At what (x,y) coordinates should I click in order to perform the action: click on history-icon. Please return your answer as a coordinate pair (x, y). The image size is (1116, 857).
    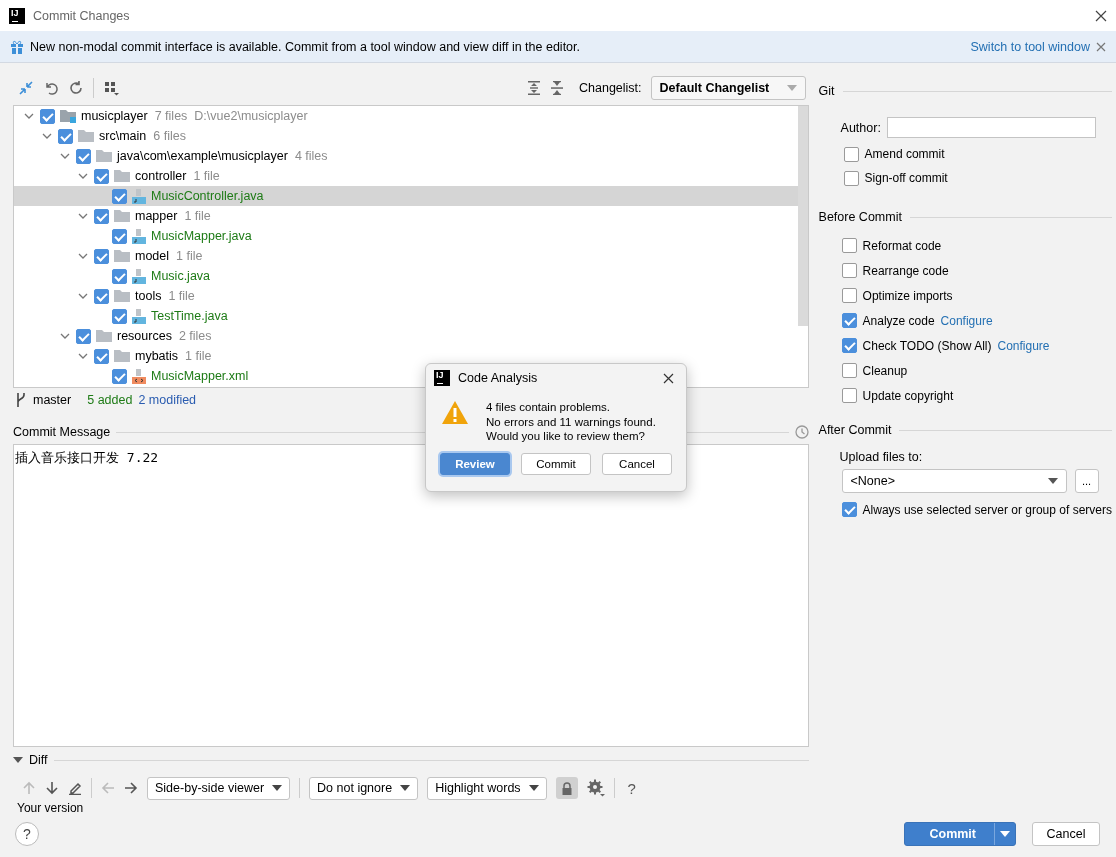
    Looking at the image, I should click on (801, 432).